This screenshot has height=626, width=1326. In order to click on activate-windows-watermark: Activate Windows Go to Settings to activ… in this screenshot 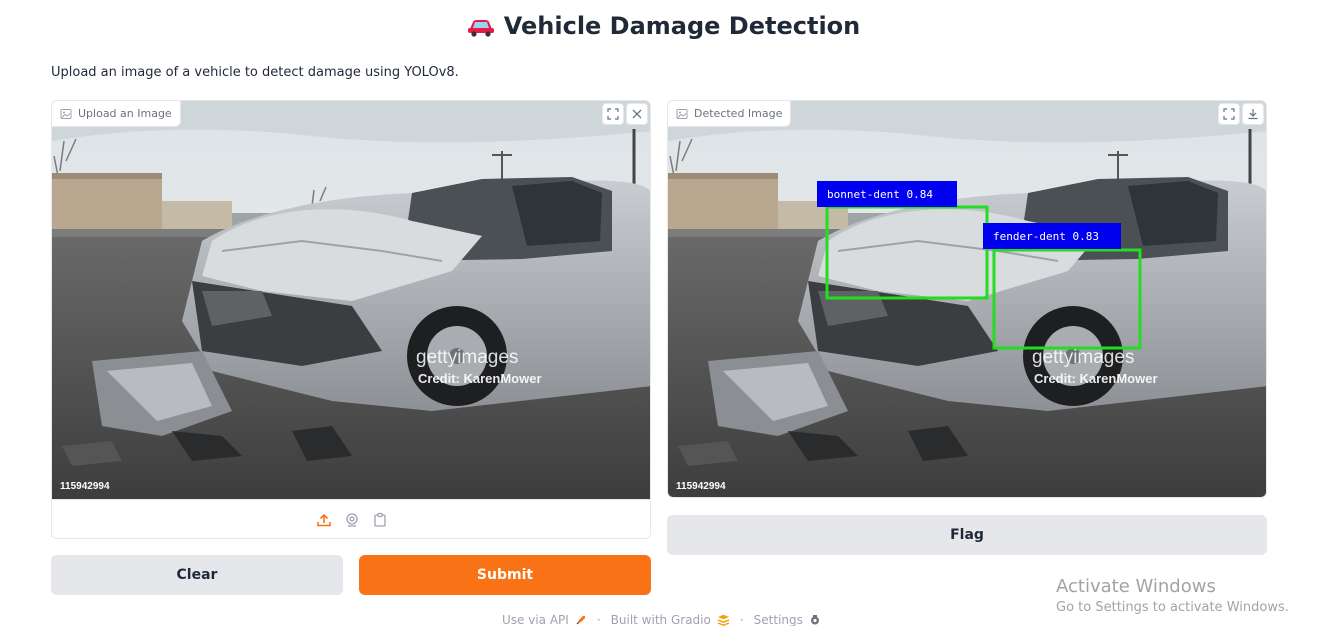, I will do `click(1172, 595)`.